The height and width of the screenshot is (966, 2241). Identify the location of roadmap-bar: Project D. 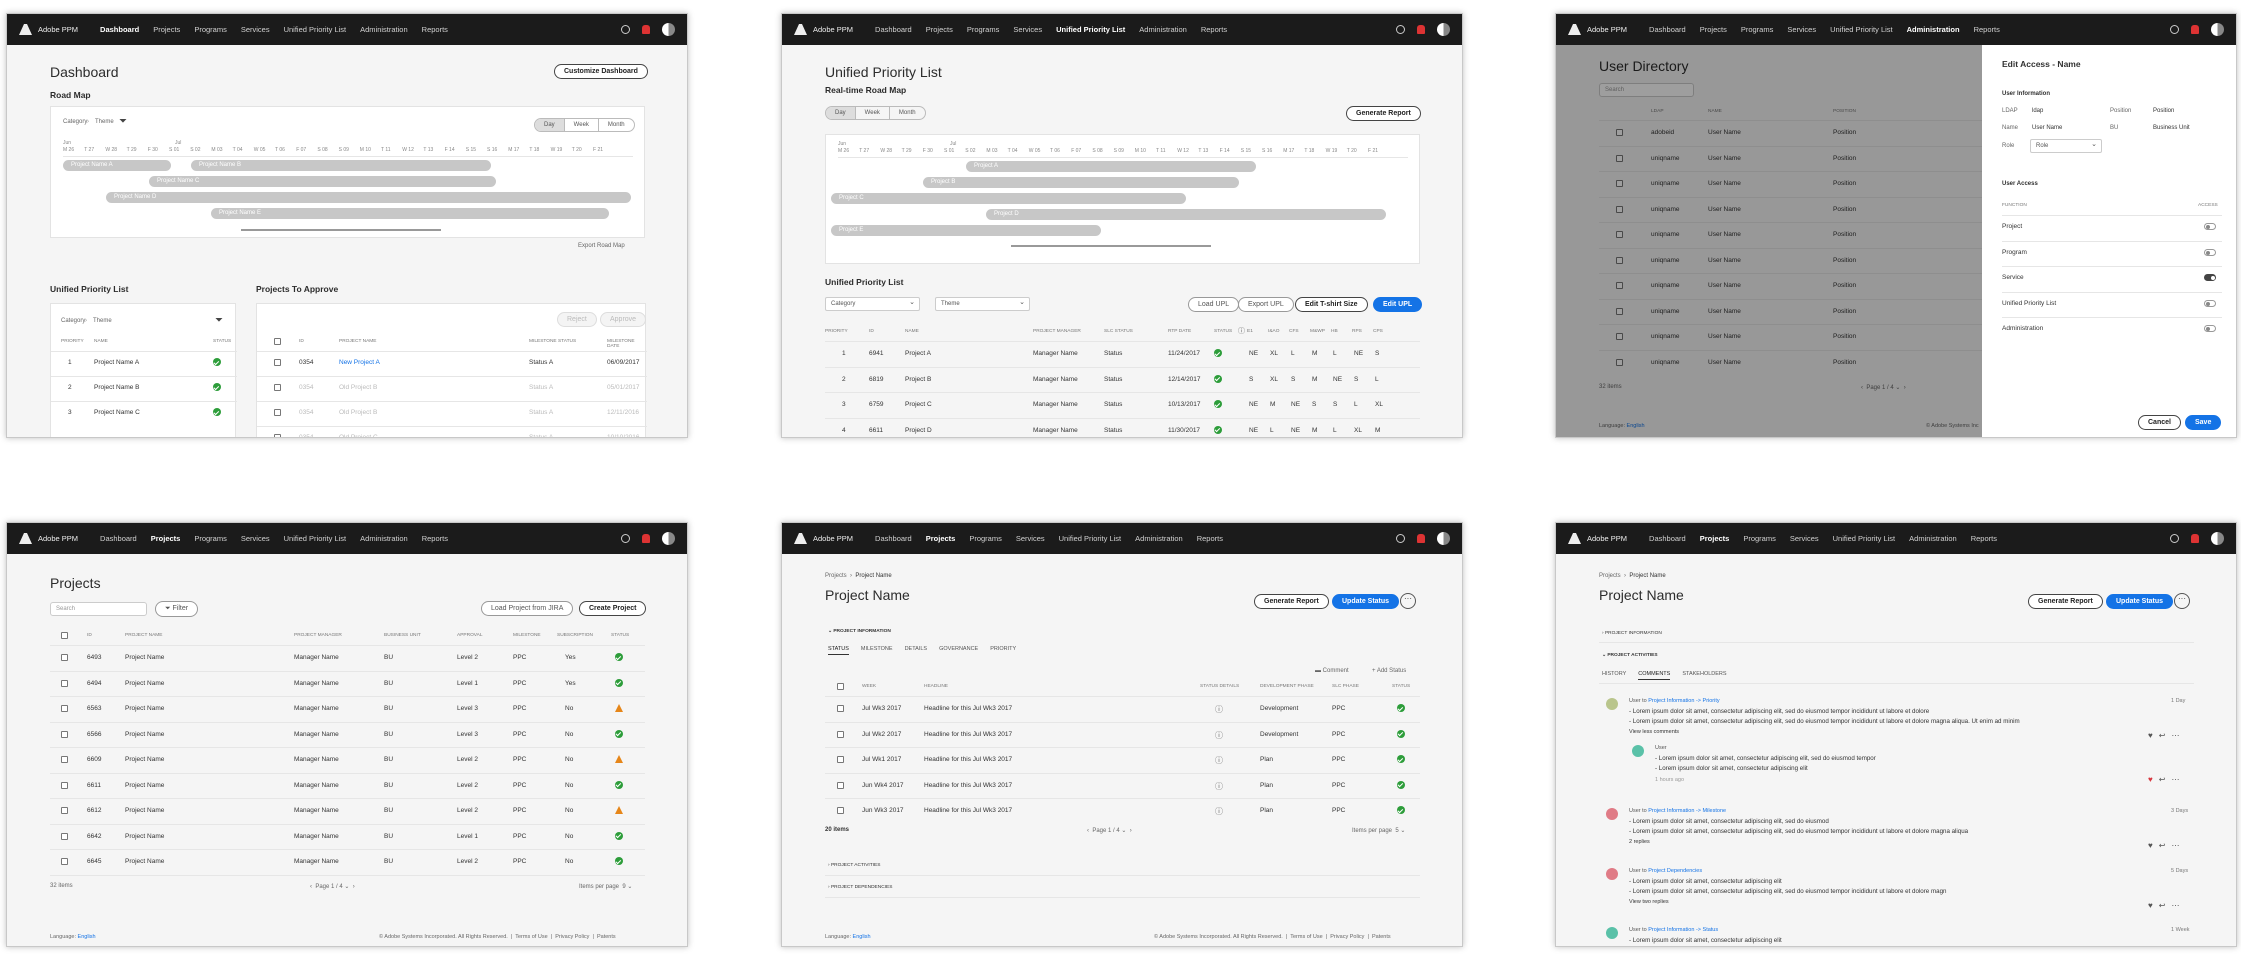
(1186, 214).